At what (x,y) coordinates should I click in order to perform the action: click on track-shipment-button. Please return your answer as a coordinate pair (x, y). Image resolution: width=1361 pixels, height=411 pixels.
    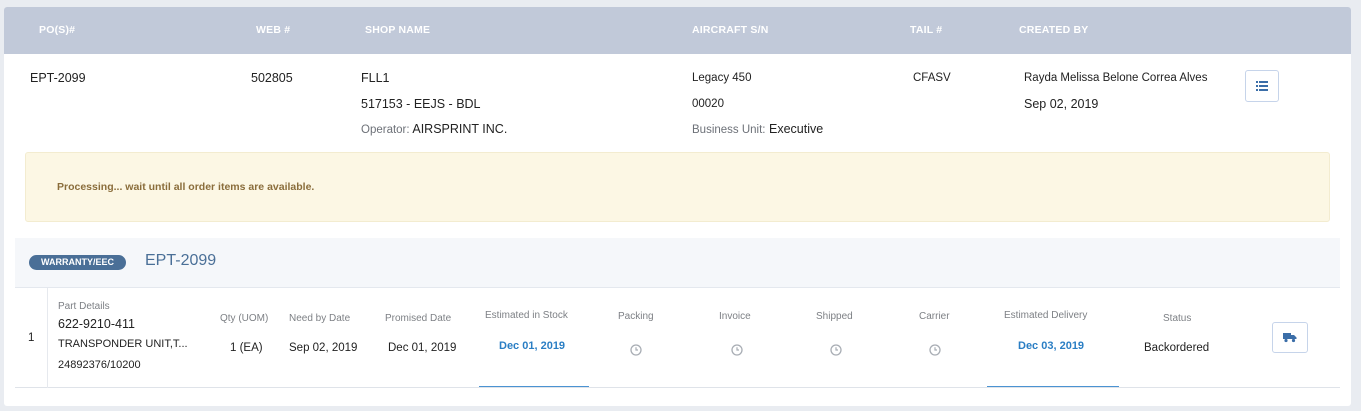
    Looking at the image, I should click on (1290, 337).